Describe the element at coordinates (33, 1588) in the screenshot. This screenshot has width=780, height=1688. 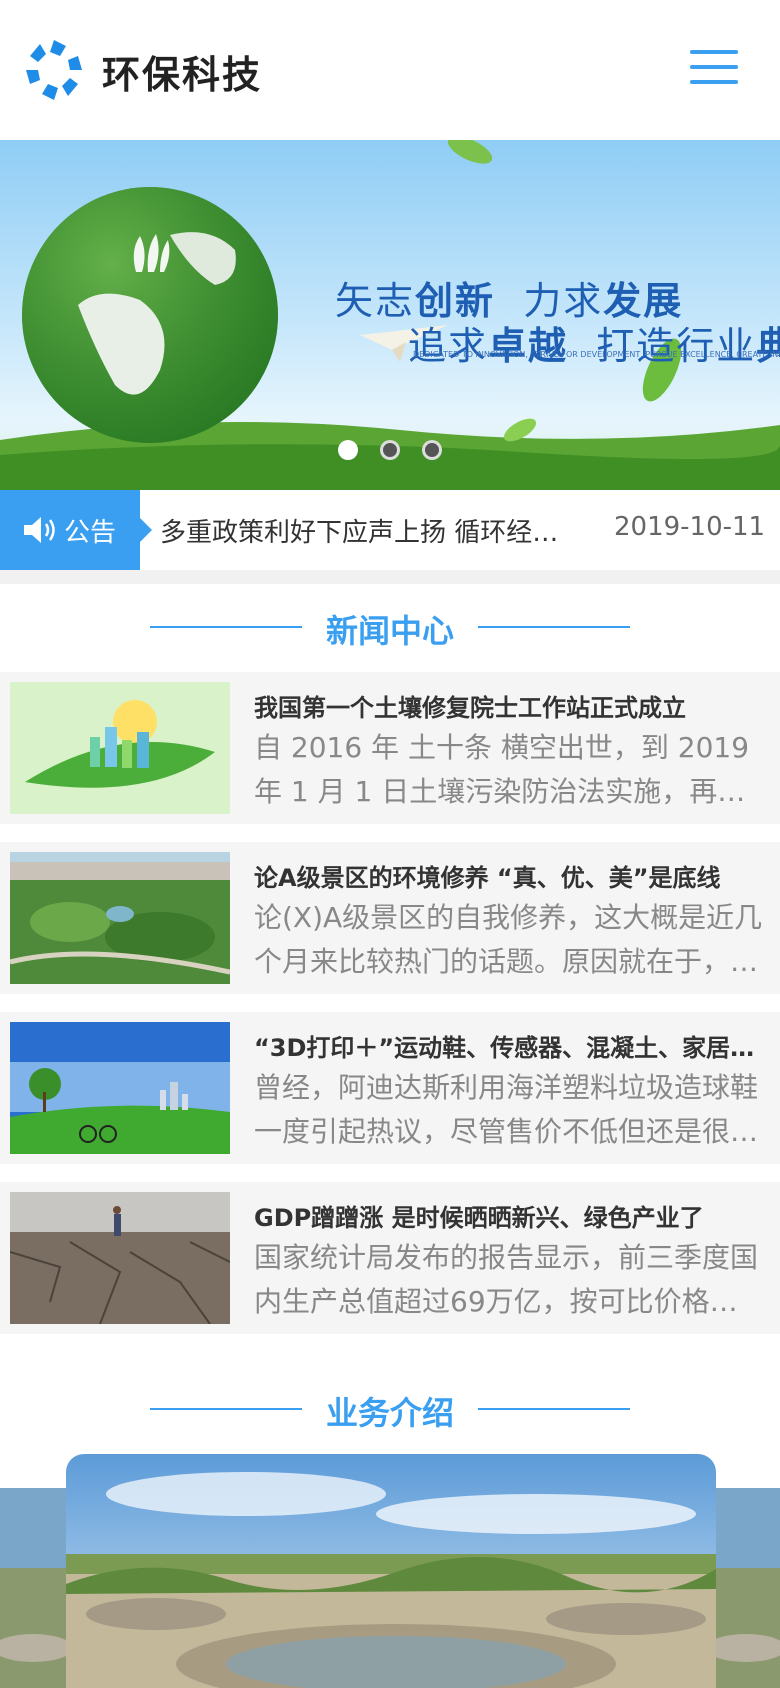
I see `business-slide-prev` at that location.